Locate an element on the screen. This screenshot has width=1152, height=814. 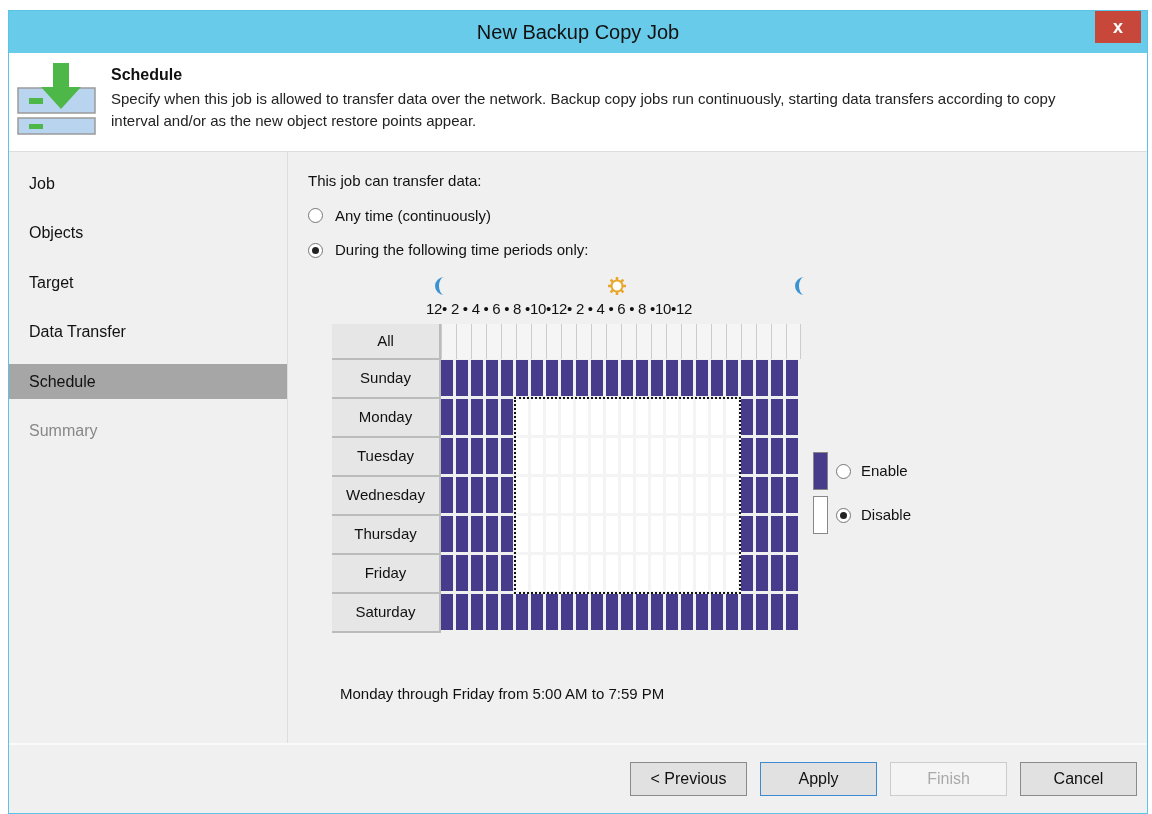
footer-button: Cancel is located at coordinates (1078, 779).